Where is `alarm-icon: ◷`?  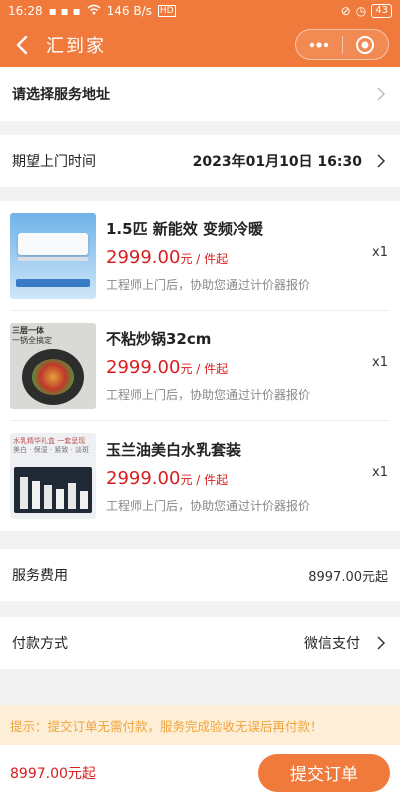
alarm-icon: ◷ is located at coordinates (361, 11).